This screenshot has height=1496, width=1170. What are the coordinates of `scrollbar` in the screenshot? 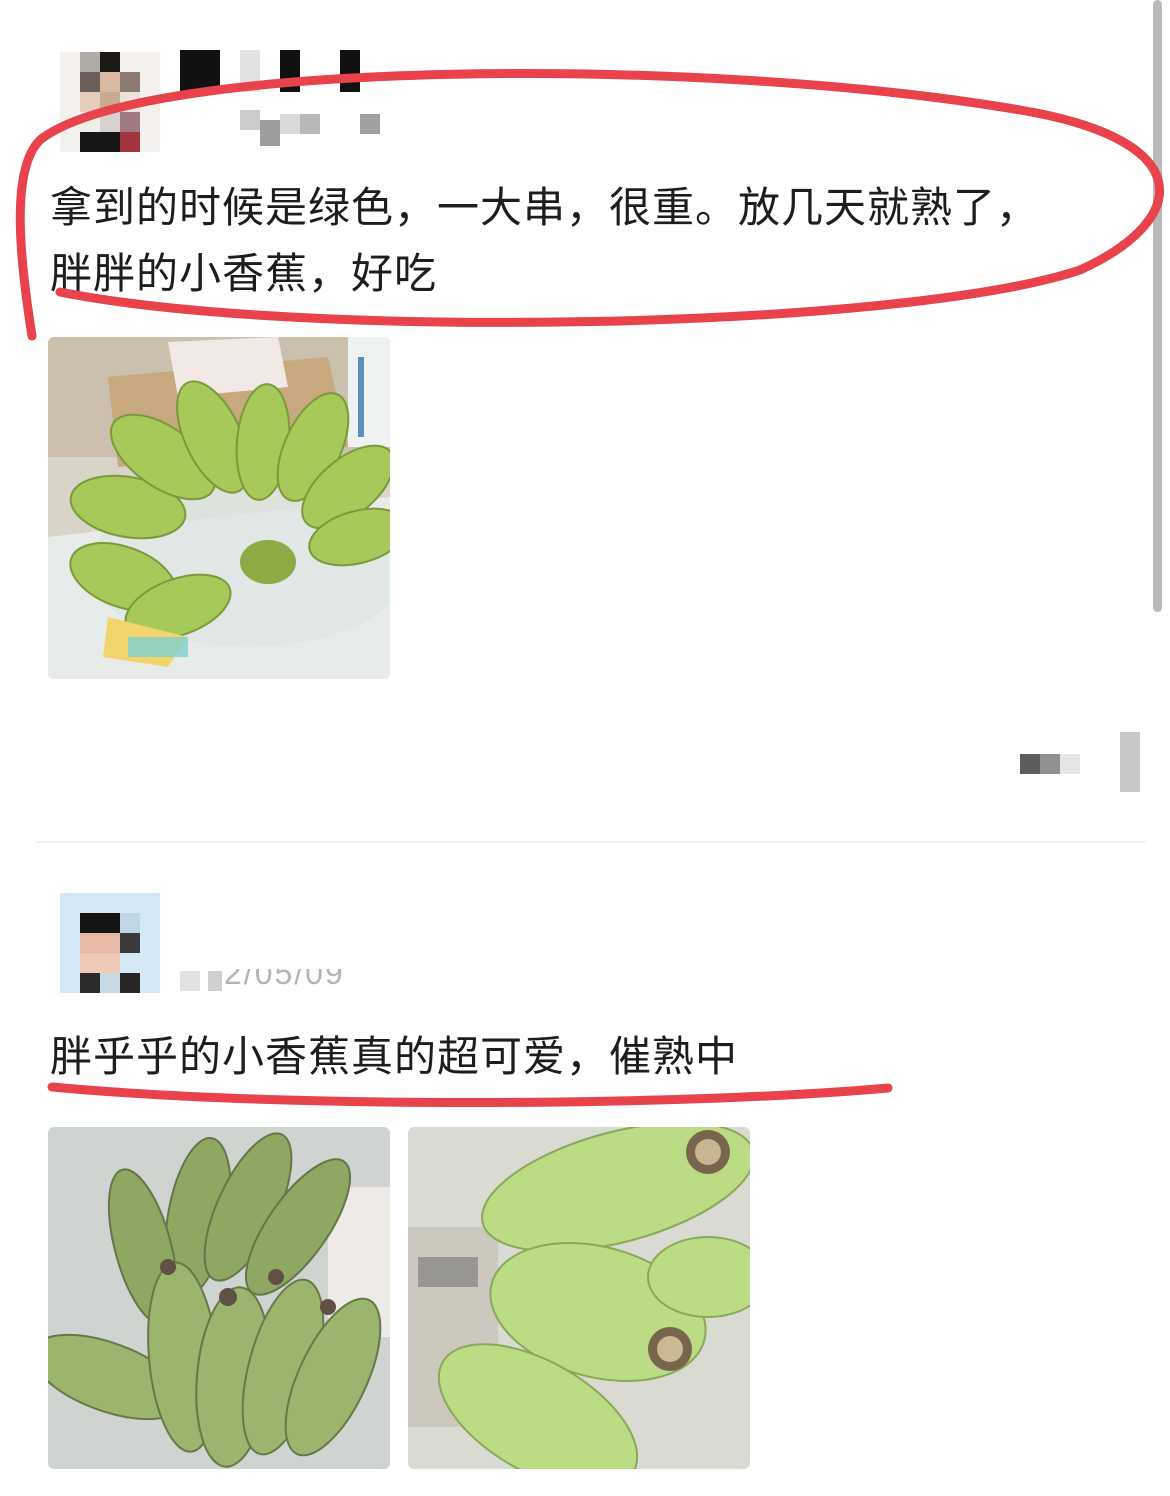 It's located at (1157, 306).